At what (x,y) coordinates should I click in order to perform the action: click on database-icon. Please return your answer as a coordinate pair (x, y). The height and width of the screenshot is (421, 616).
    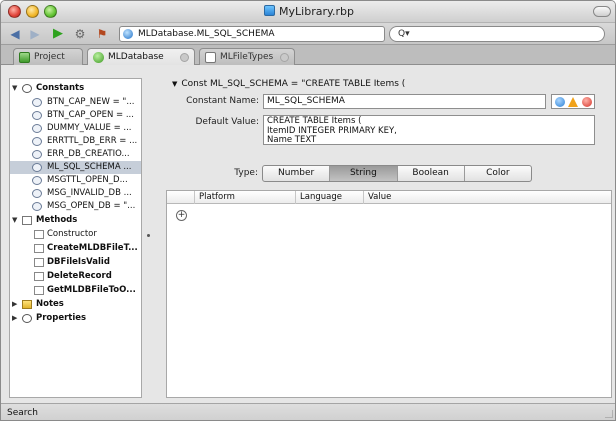
    Looking at the image, I should click on (128, 34).